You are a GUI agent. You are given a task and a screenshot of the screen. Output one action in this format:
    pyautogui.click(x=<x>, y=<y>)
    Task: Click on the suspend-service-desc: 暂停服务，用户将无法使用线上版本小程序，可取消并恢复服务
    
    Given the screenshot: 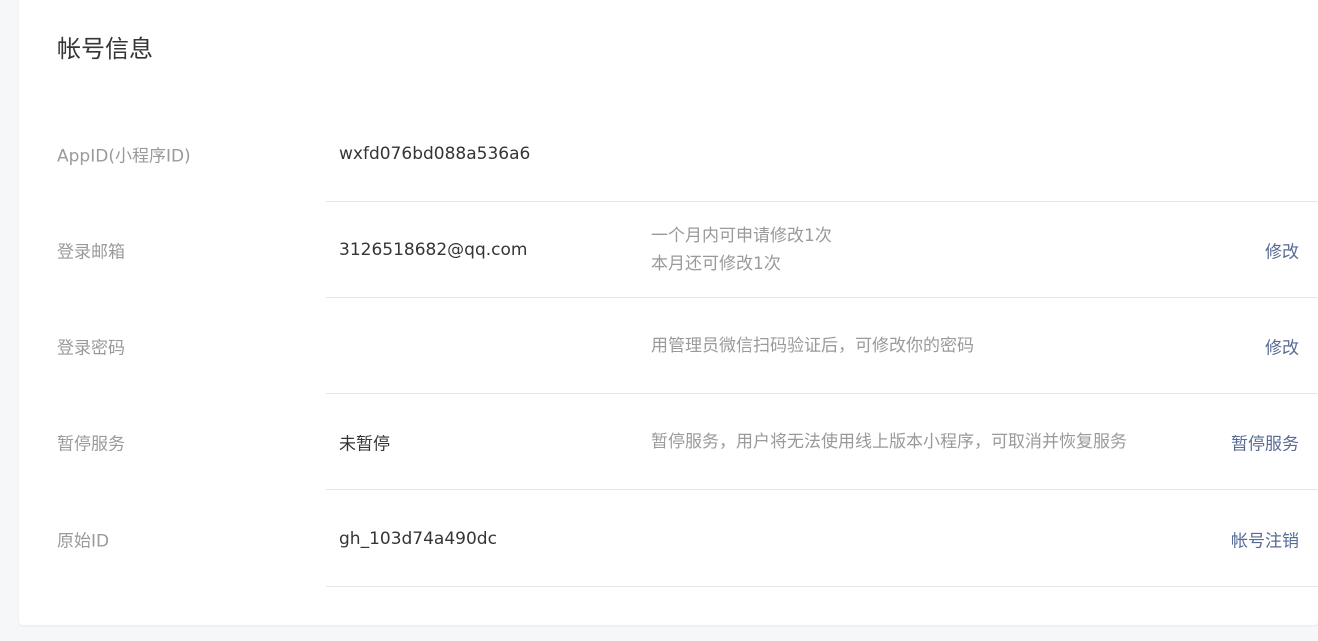 What is the action you would take?
    pyautogui.click(x=889, y=442)
    